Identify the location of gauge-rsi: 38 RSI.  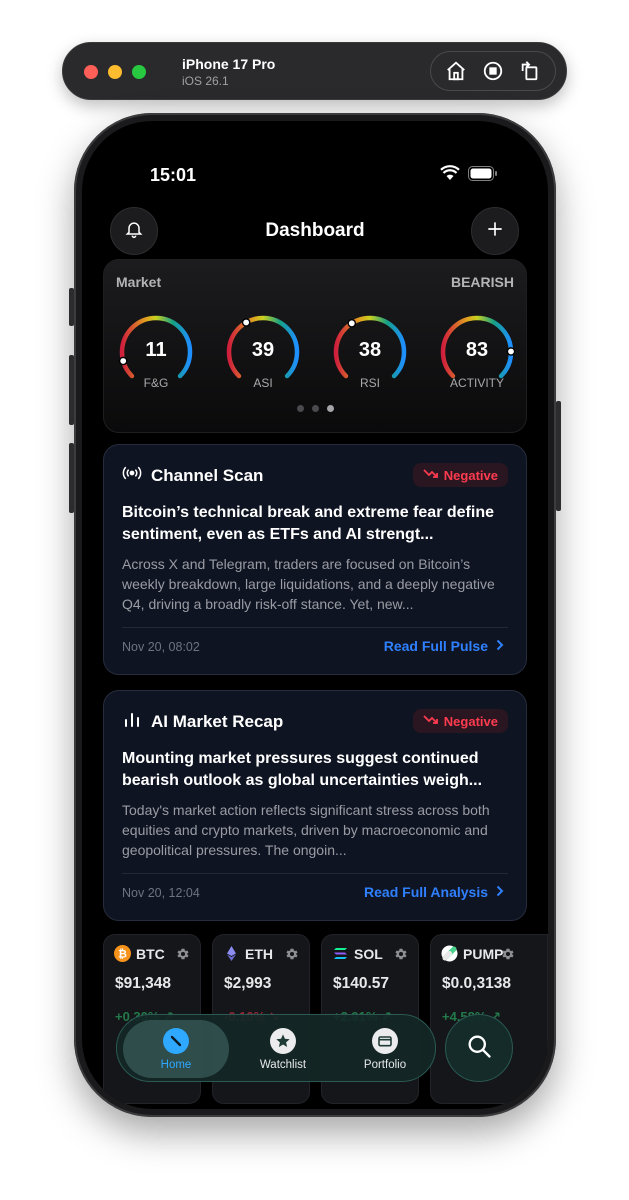
(370, 352).